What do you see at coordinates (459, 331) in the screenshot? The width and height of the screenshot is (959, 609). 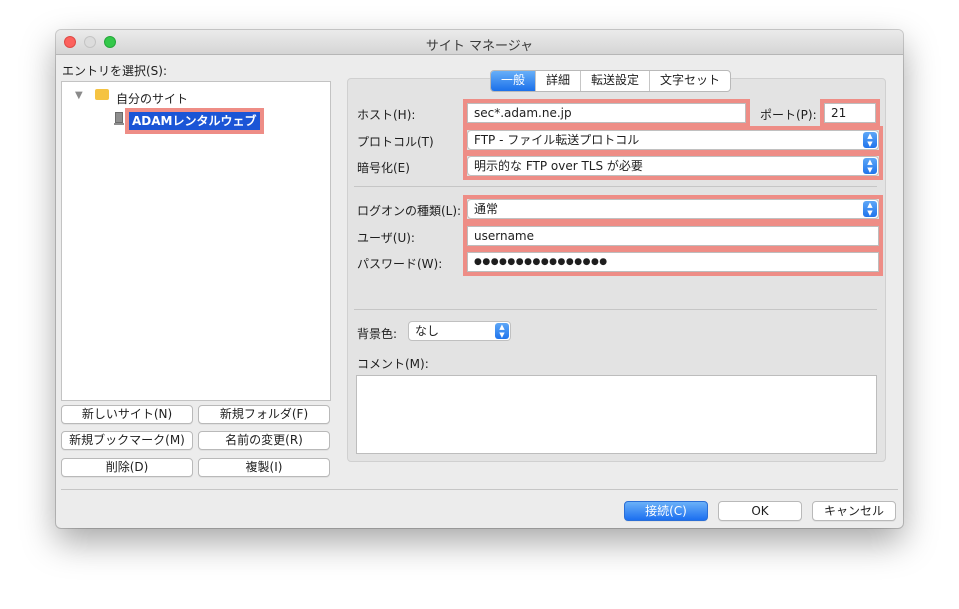 I see `background-color-select: なし ▲ ▼` at bounding box center [459, 331].